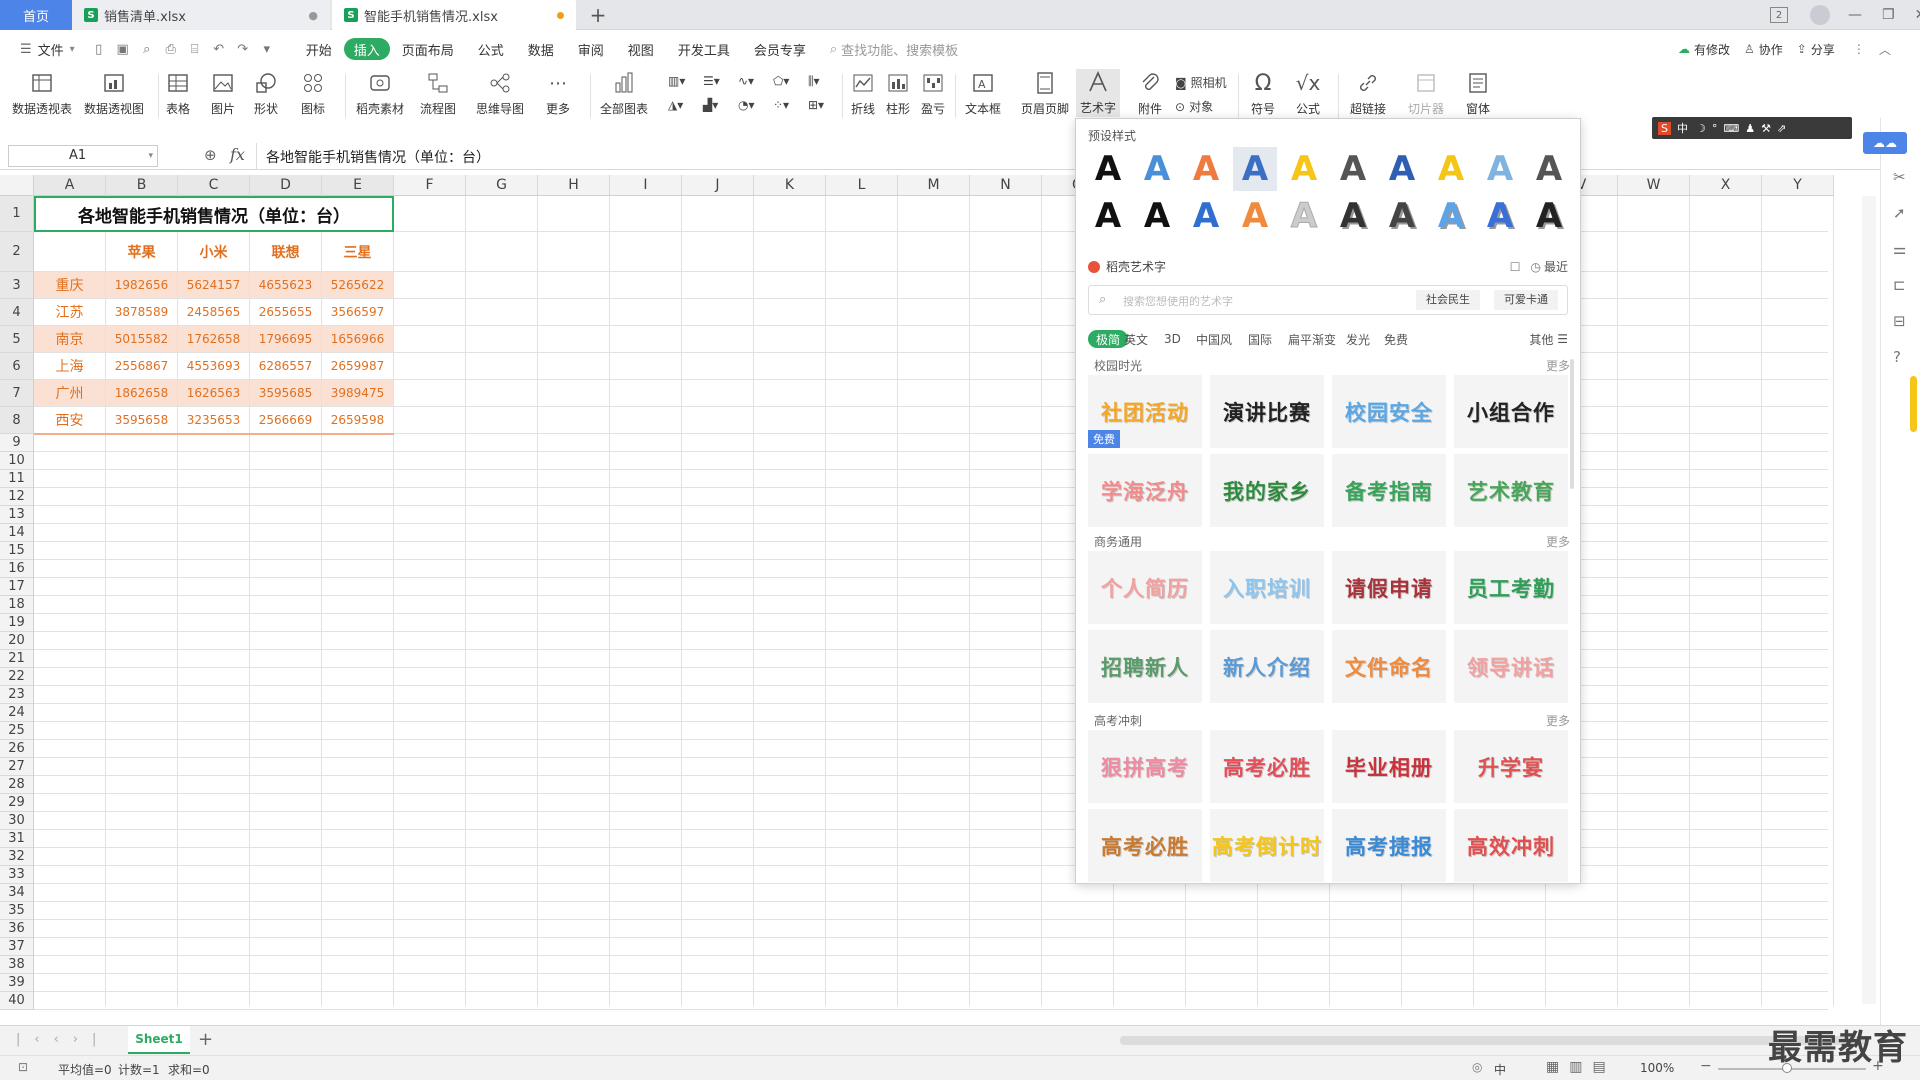 This screenshot has width=1920, height=1080. What do you see at coordinates (1855, 15) in the screenshot?
I see `minimize-icon: —` at bounding box center [1855, 15].